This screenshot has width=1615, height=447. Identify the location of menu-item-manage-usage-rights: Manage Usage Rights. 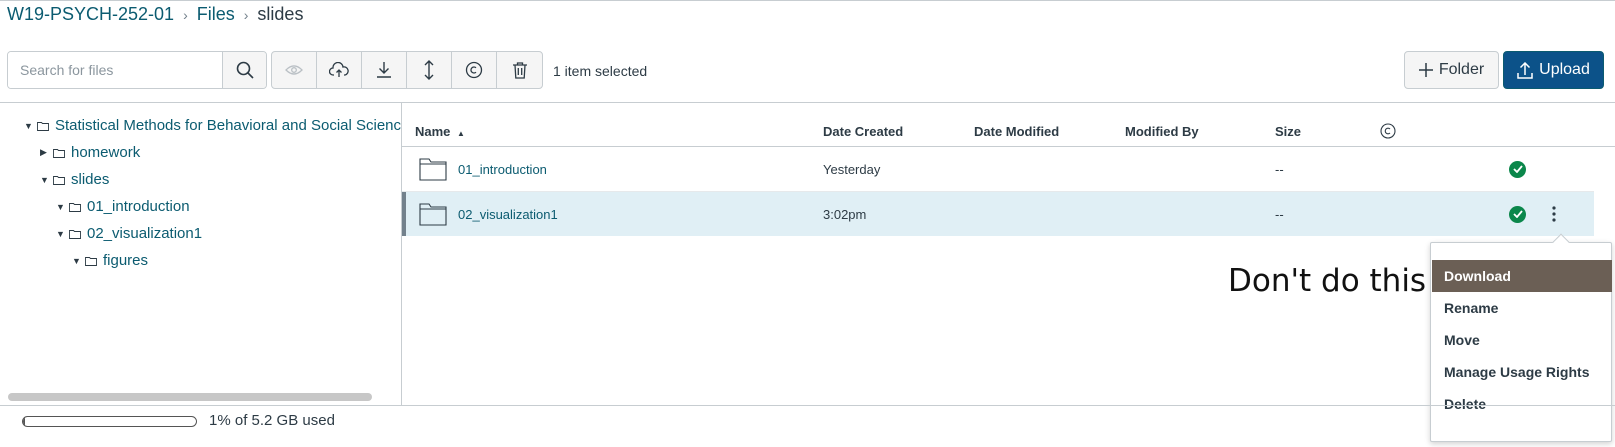
(1522, 372).